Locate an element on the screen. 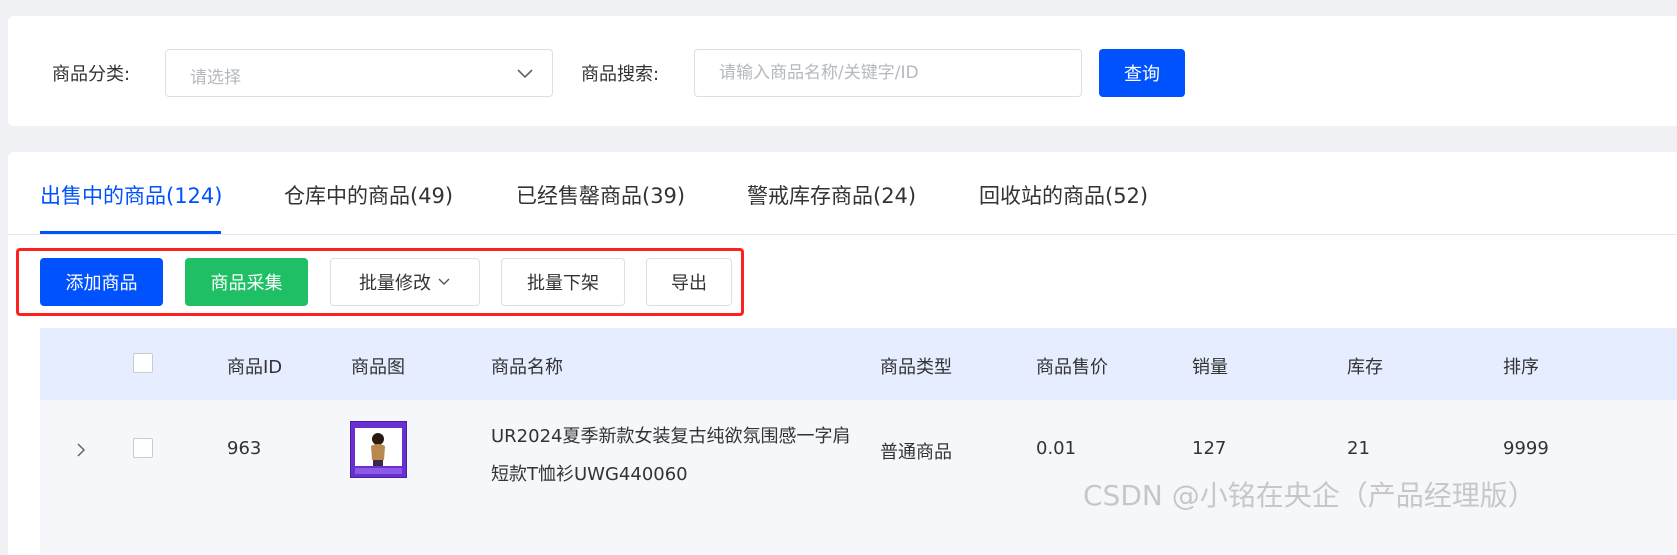  product-stock: 21 is located at coordinates (1358, 448).